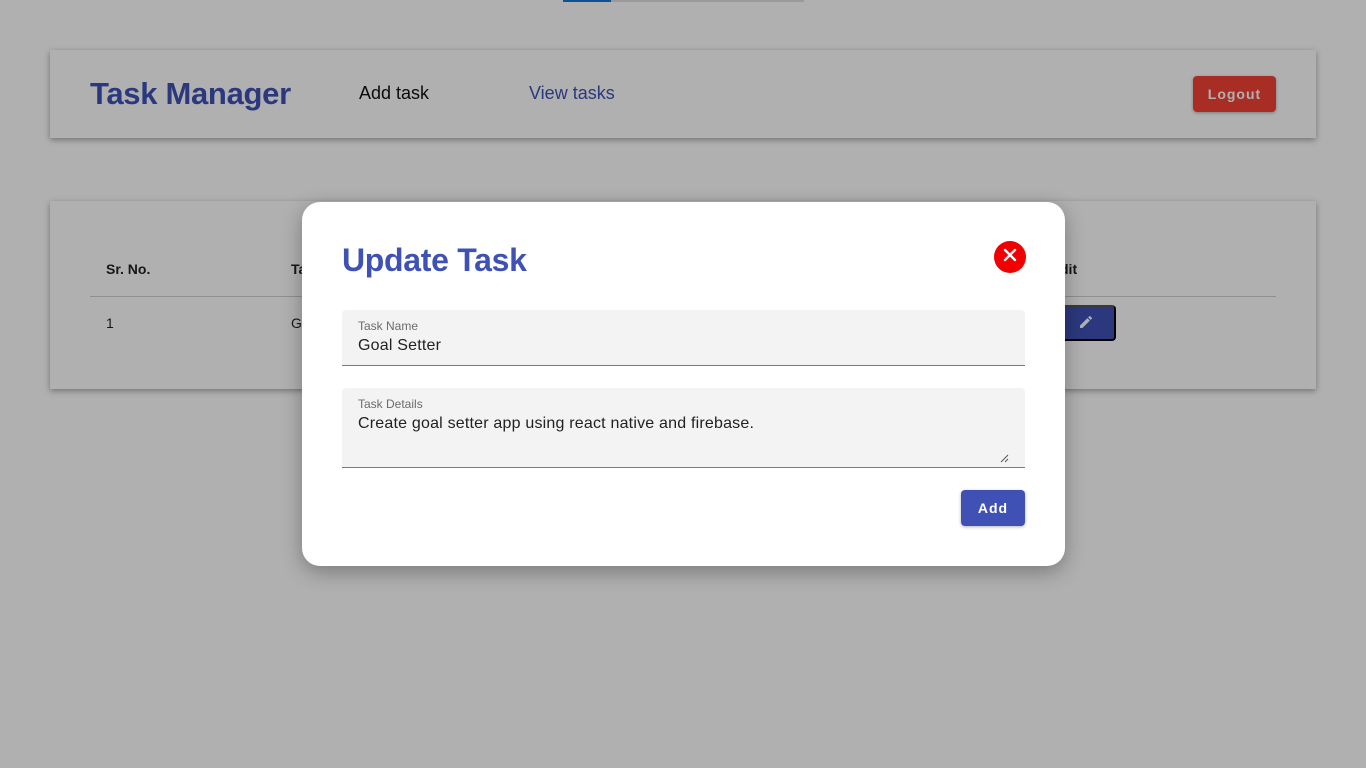 The height and width of the screenshot is (768, 1366). Describe the element at coordinates (683, 338) in the screenshot. I see `task-name-field: Task Name Goal Setter` at that location.